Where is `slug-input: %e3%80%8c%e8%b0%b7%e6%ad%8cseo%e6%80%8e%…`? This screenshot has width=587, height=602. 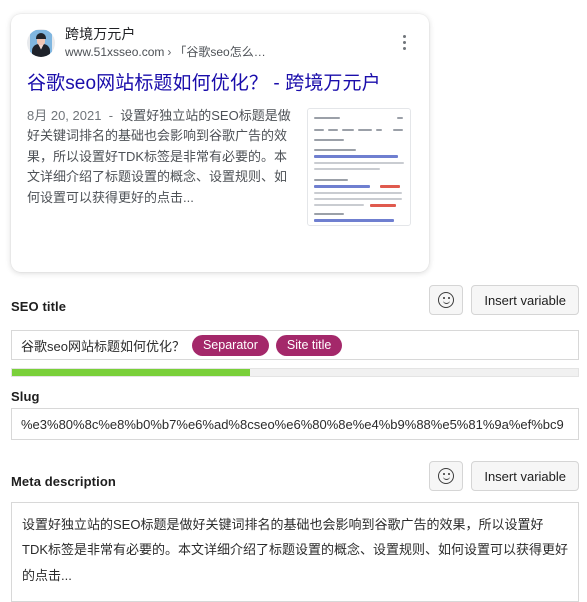 slug-input: %e3%80%8c%e8%b0%b7%e6%ad%8cseo%e6%80%8e%… is located at coordinates (295, 424).